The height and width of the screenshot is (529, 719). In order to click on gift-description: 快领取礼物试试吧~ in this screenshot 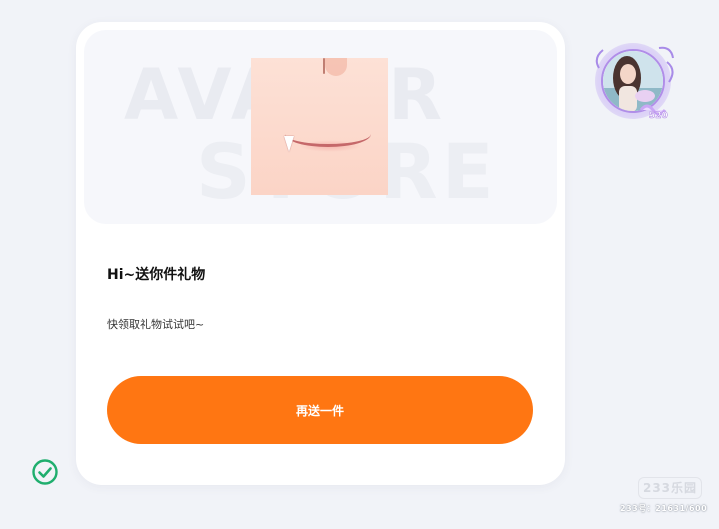, I will do `click(156, 324)`.